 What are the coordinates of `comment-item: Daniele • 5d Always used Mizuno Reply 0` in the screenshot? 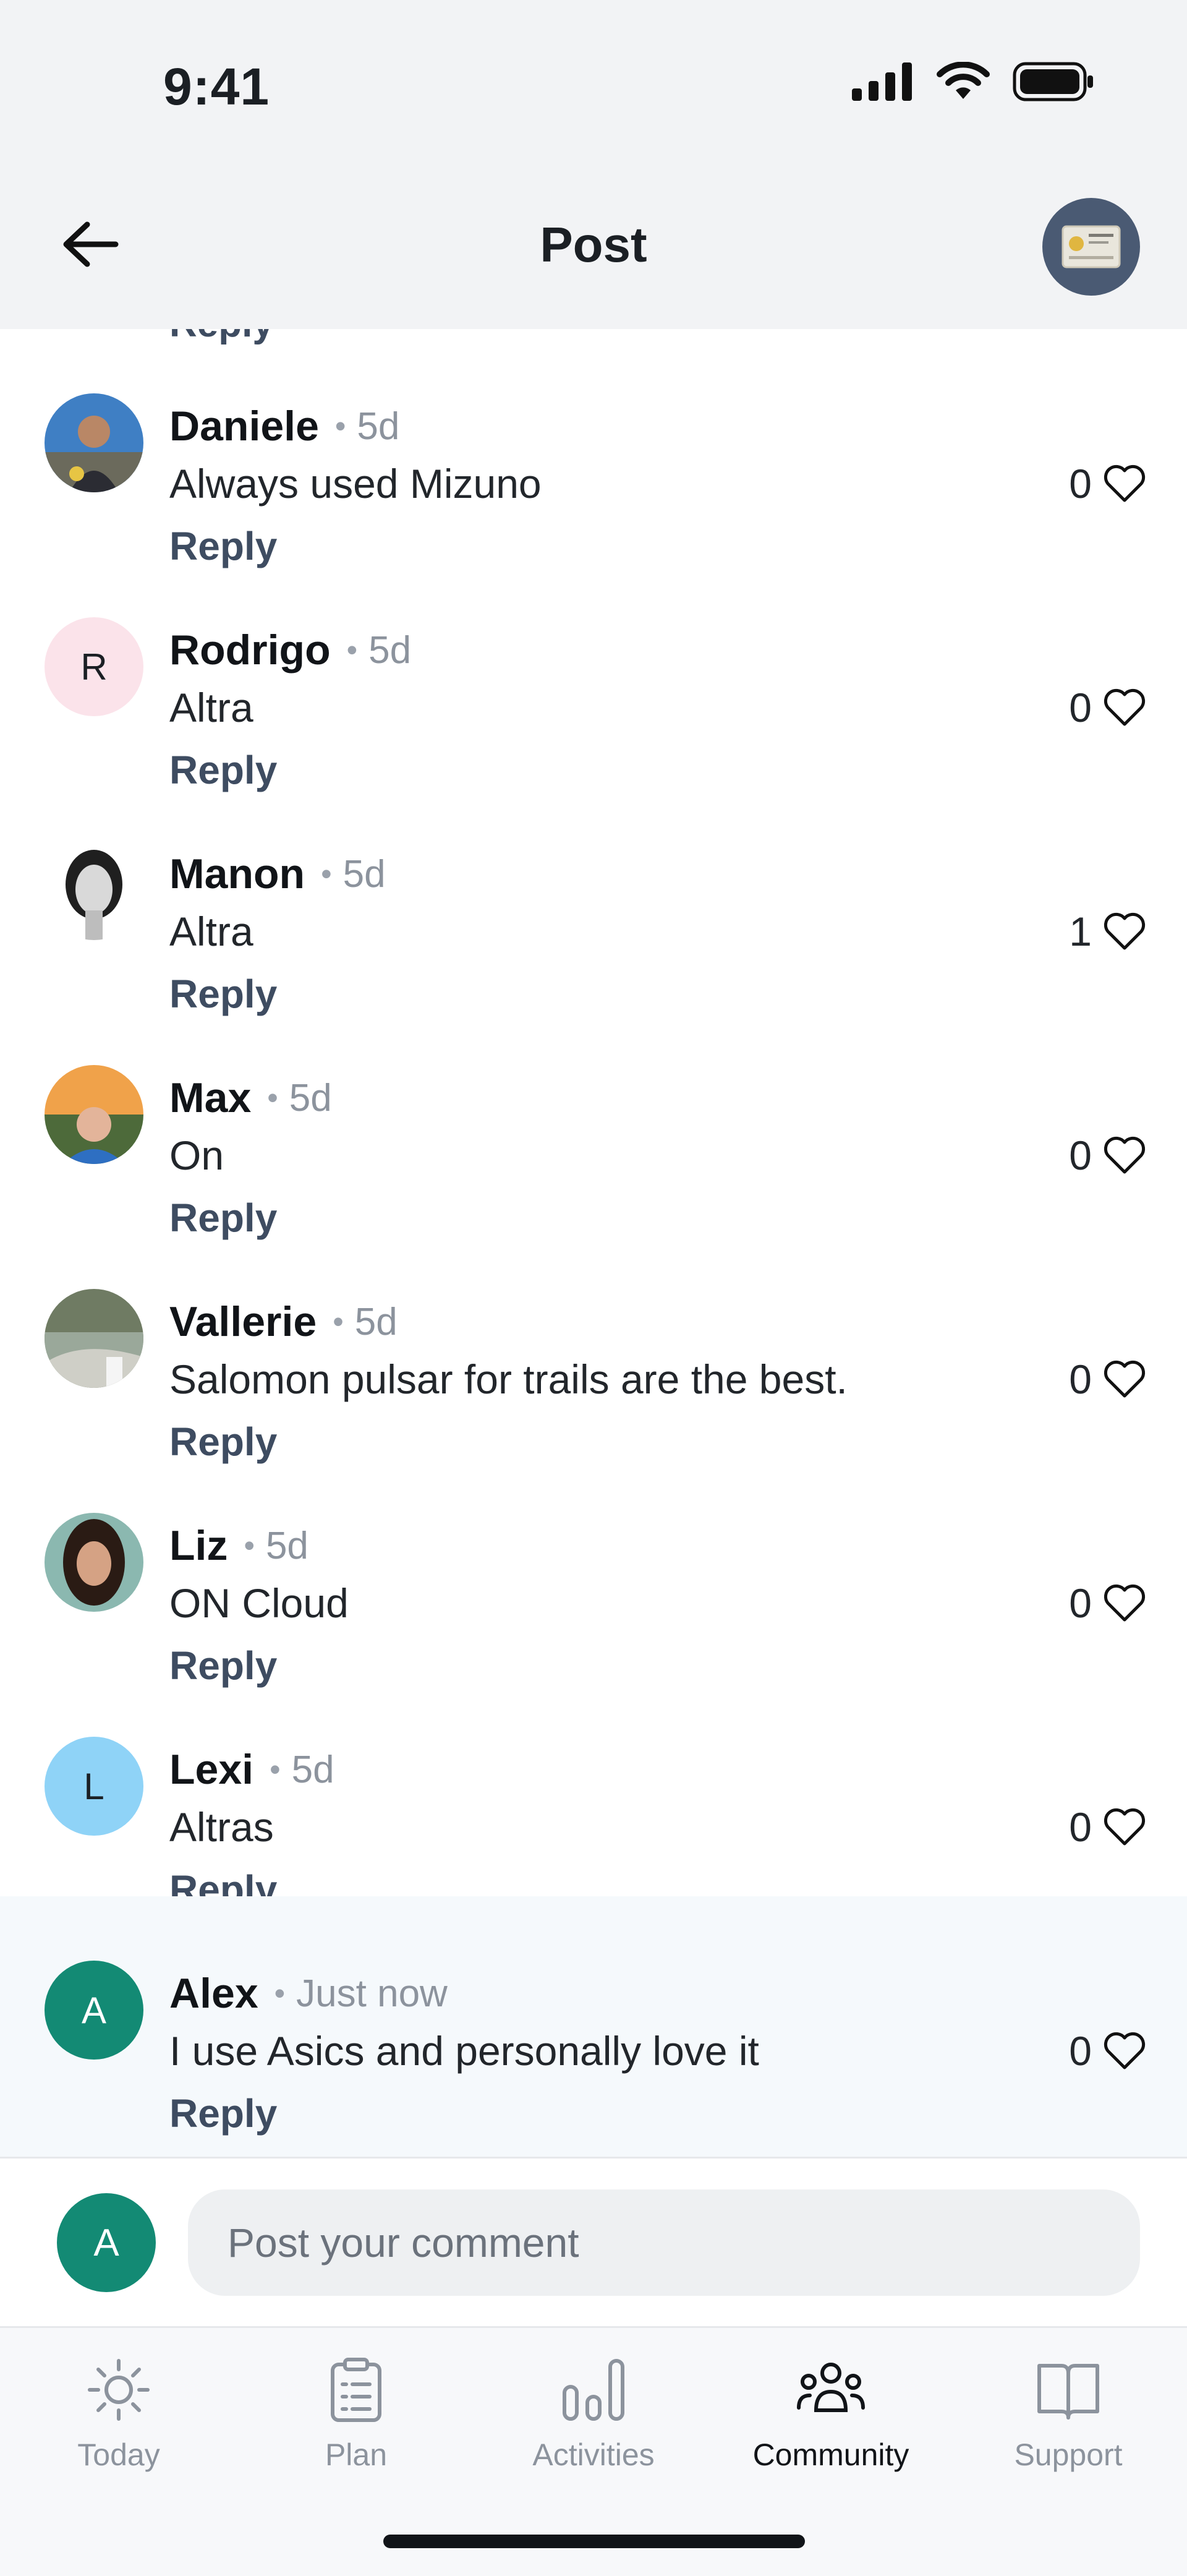 It's located at (593, 448).